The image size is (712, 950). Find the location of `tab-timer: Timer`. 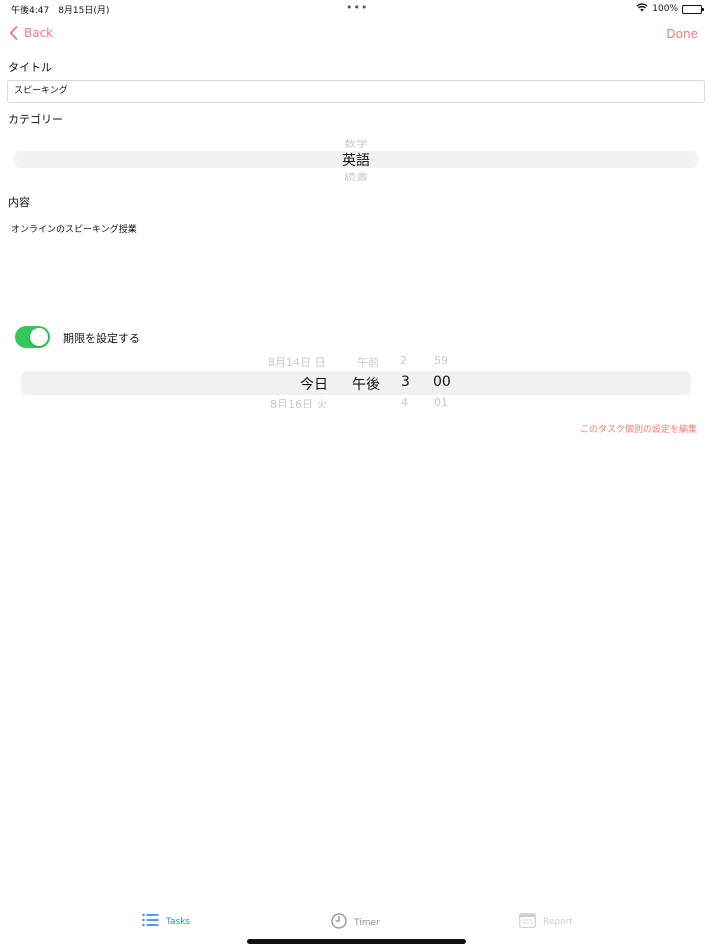

tab-timer: Timer is located at coordinates (355, 922).